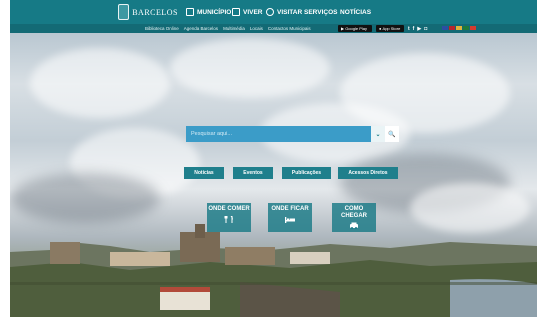  What do you see at coordinates (378, 134) in the screenshot?
I see `chevron-down-icon: ⌄` at bounding box center [378, 134].